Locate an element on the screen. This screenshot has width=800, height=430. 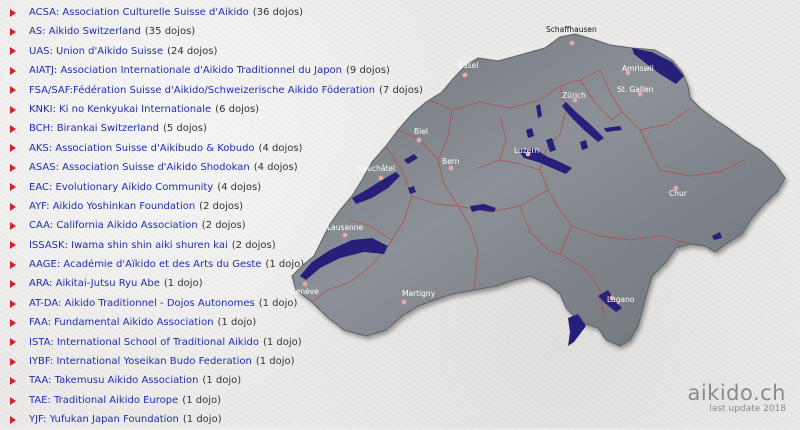
site-logo-text: aikido.ch is located at coordinates (736, 393).